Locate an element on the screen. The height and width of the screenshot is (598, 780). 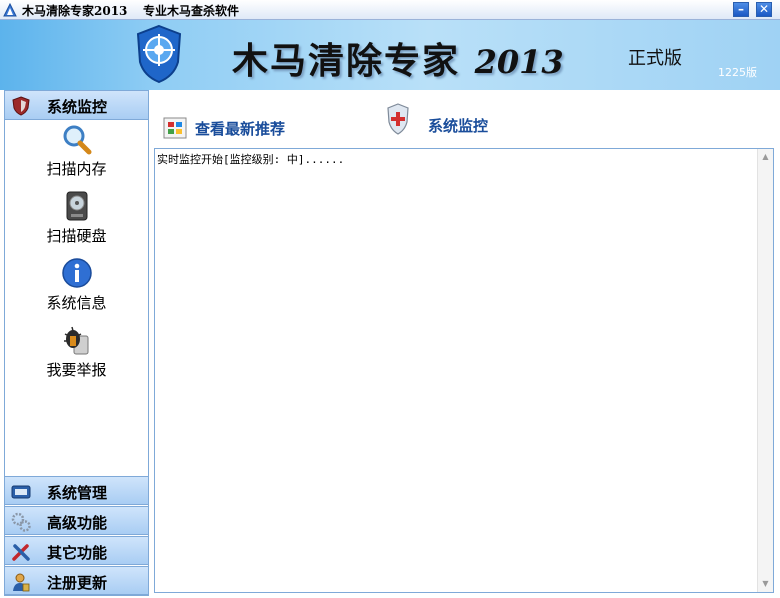
sidebar-section-monitor: 系统监控 is located at coordinates (76, 105).